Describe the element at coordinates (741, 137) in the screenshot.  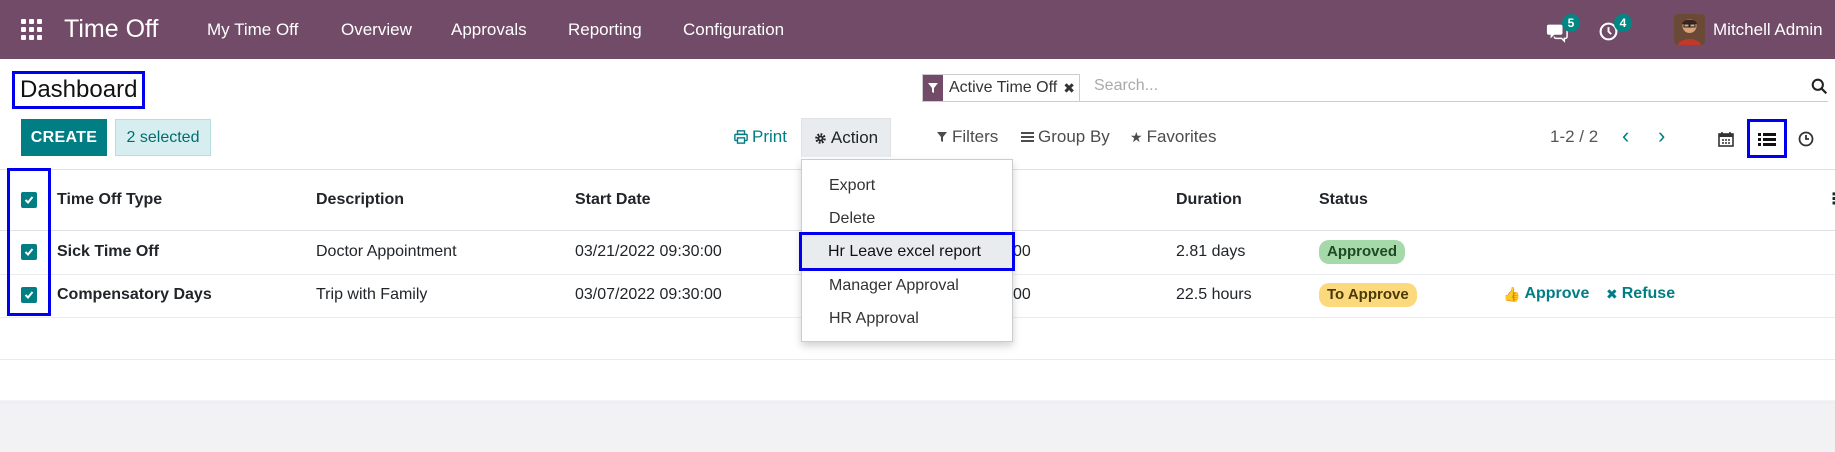
I see `printer-icon` at that location.